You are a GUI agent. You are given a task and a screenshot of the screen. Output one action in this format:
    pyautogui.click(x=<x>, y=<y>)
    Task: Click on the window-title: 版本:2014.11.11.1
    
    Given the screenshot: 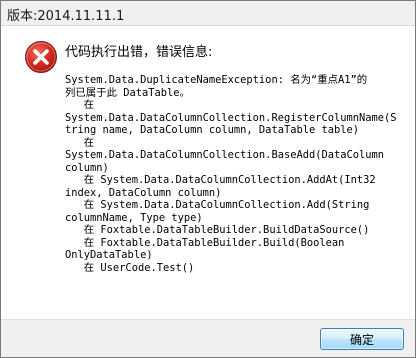 What is the action you would take?
    pyautogui.click(x=66, y=16)
    